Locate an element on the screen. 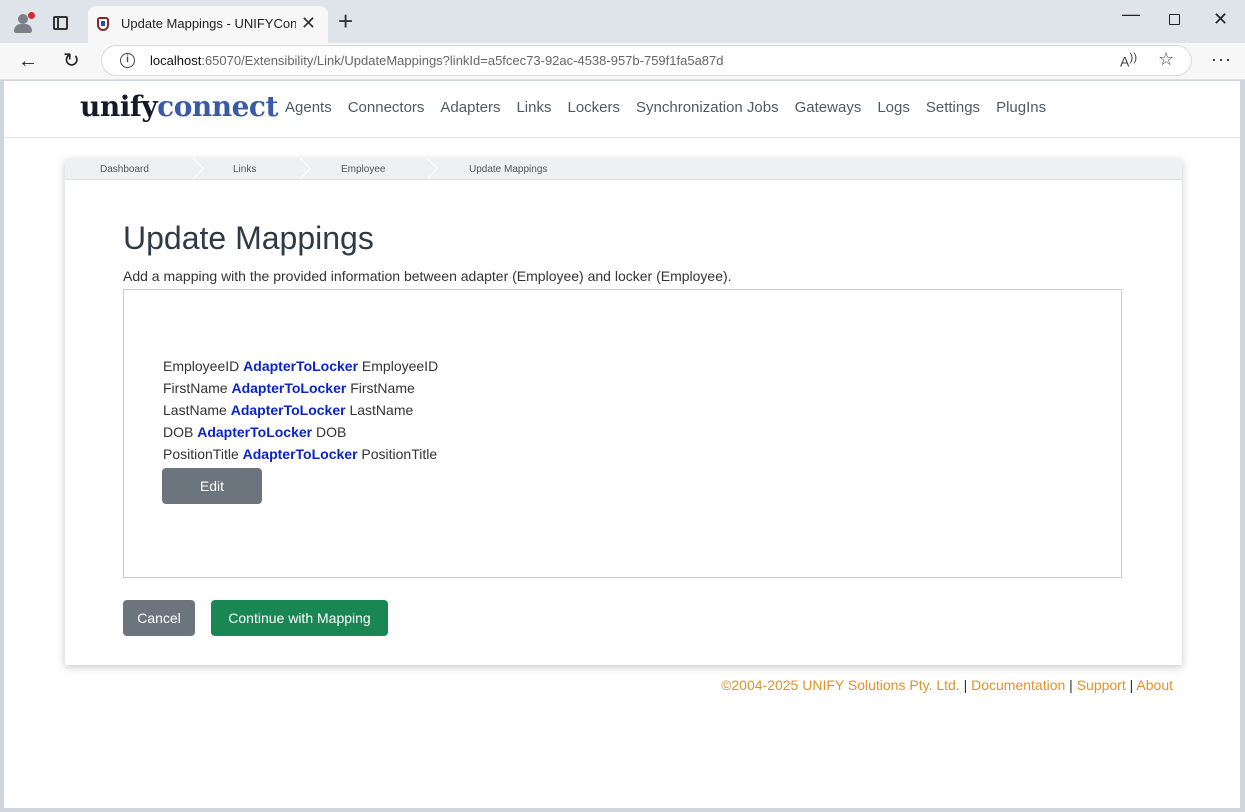  tab-close-icon: ✕ is located at coordinates (308, 23).